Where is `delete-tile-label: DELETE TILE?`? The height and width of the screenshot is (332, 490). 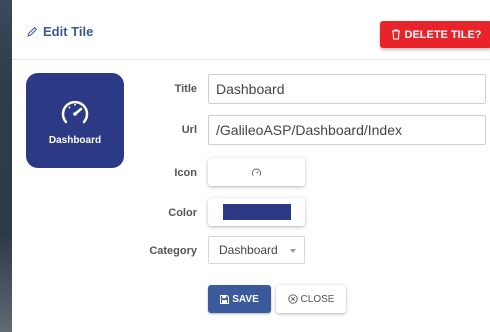 delete-tile-label: DELETE TILE? is located at coordinates (443, 34).